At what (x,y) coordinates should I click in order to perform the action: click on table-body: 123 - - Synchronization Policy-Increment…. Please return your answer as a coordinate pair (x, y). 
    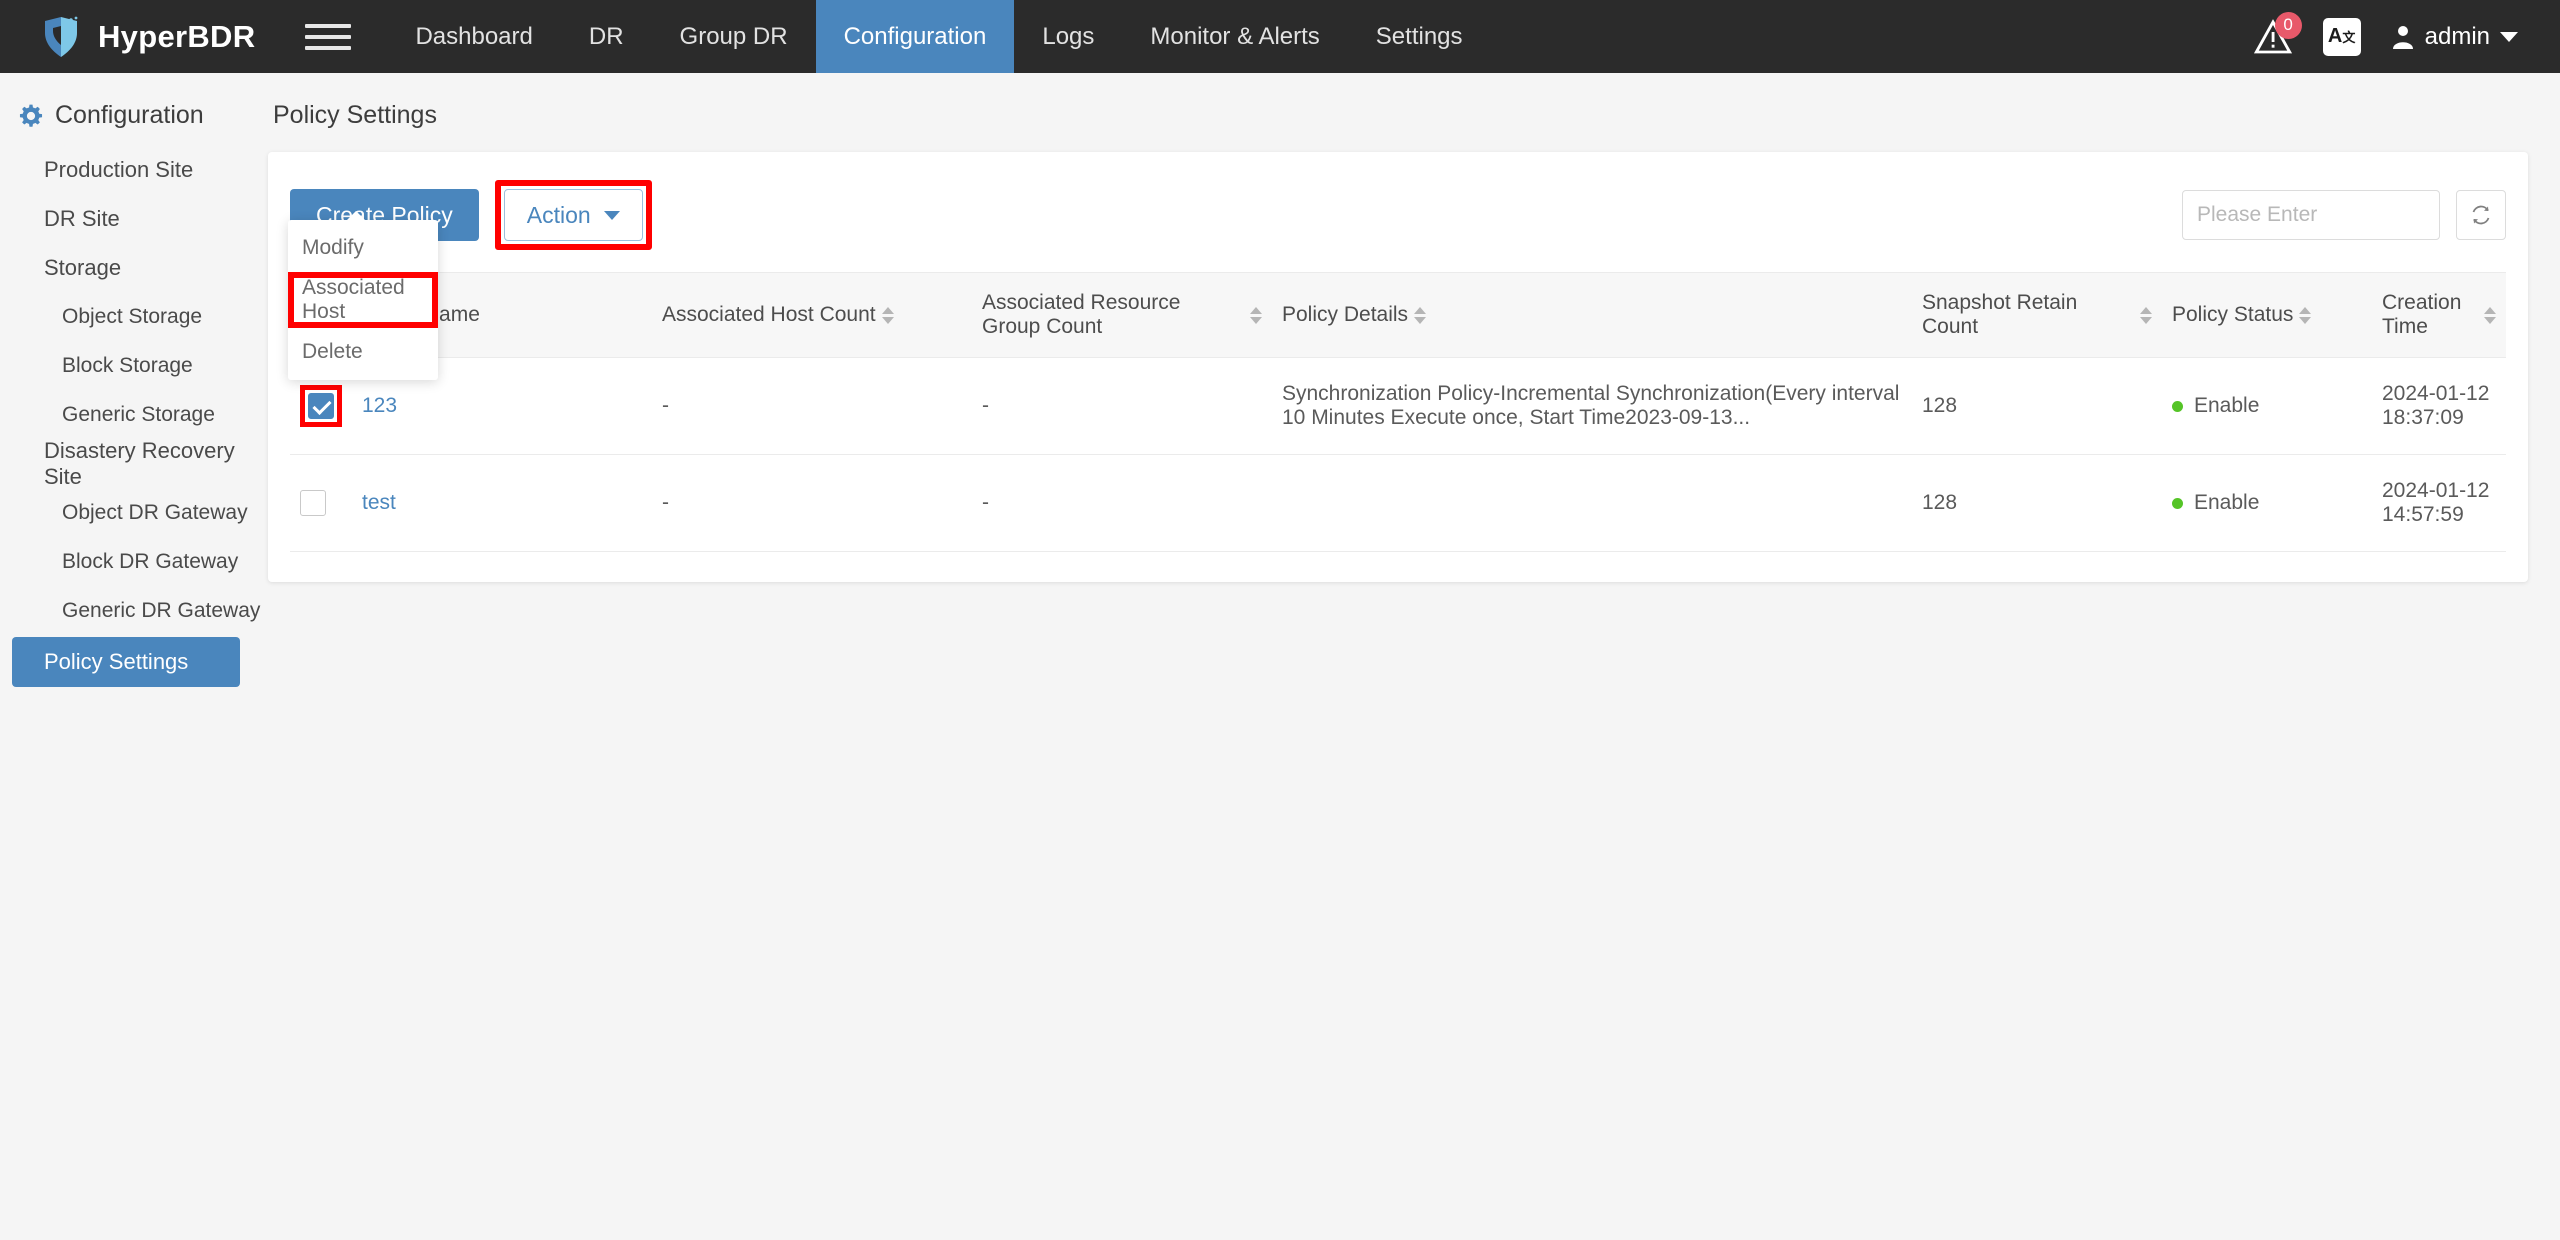
    Looking at the image, I should click on (1398, 454).